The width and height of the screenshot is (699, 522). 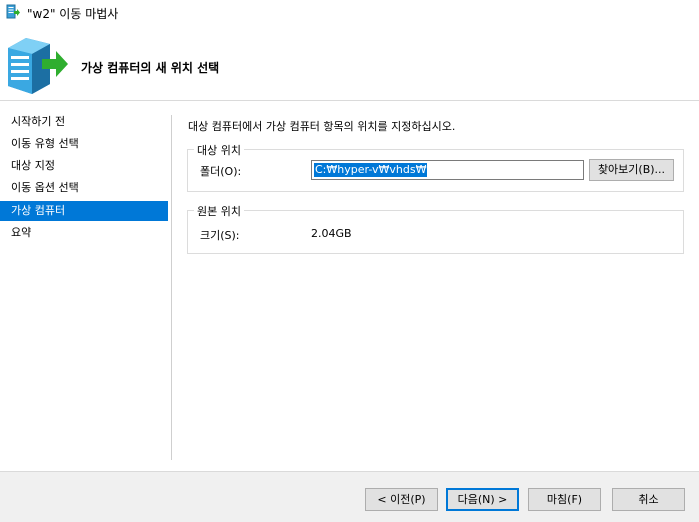 What do you see at coordinates (435, 228) in the screenshot?
I see `source-group: 원본 위치 크기(S): 2.04GB` at bounding box center [435, 228].